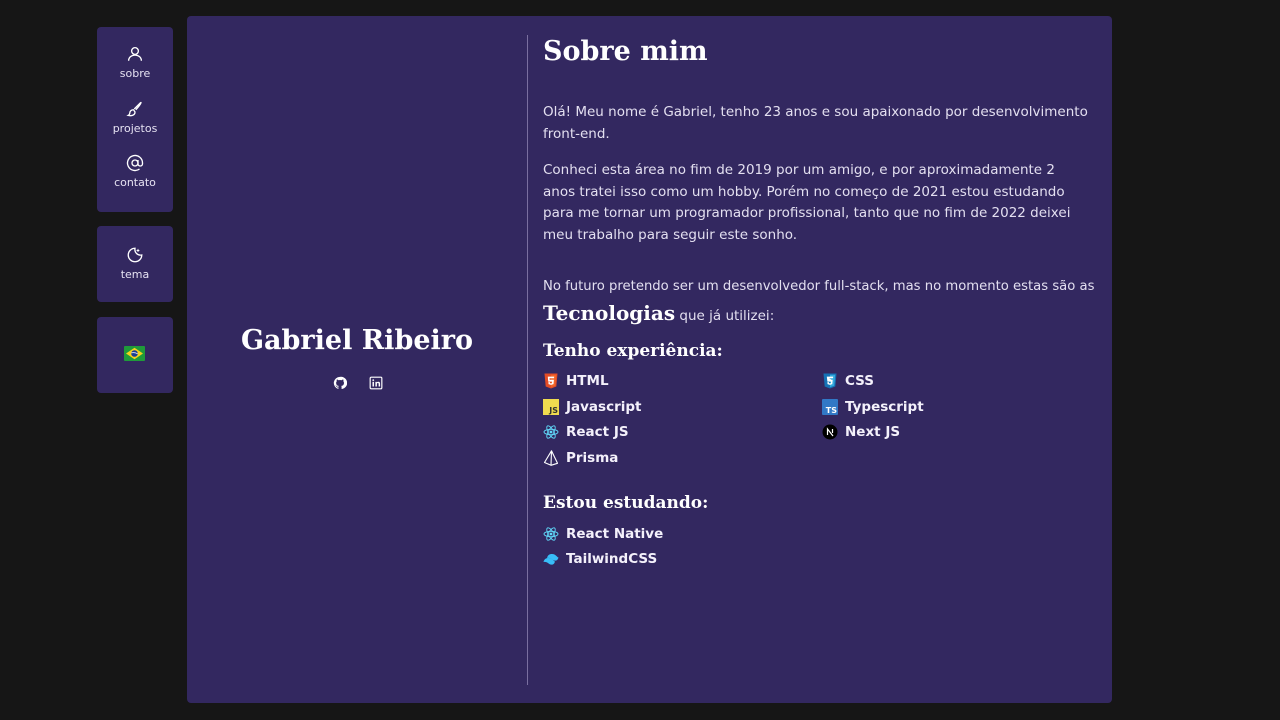  I want to click on tech-item-react: React JS, so click(586, 432).